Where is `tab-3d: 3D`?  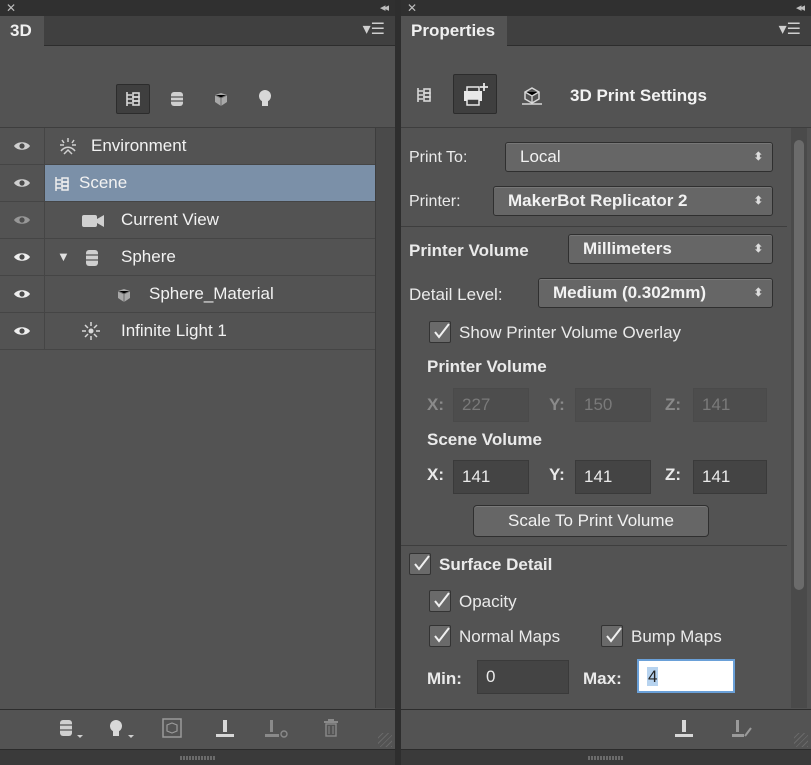 tab-3d: 3D is located at coordinates (22, 31).